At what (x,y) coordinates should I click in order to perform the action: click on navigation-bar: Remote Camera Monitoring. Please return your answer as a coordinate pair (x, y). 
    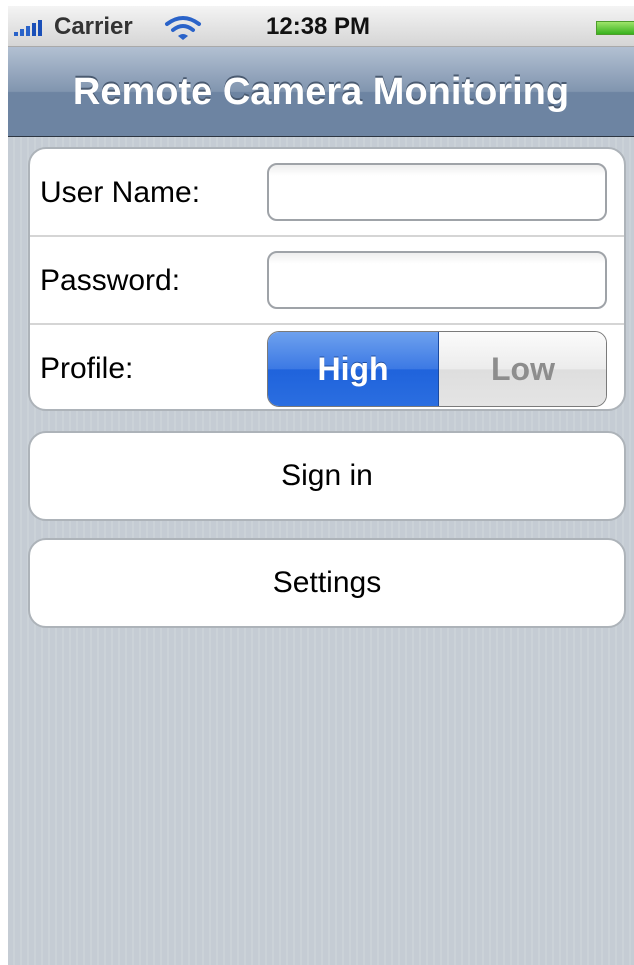
    Looking at the image, I should click on (321, 92).